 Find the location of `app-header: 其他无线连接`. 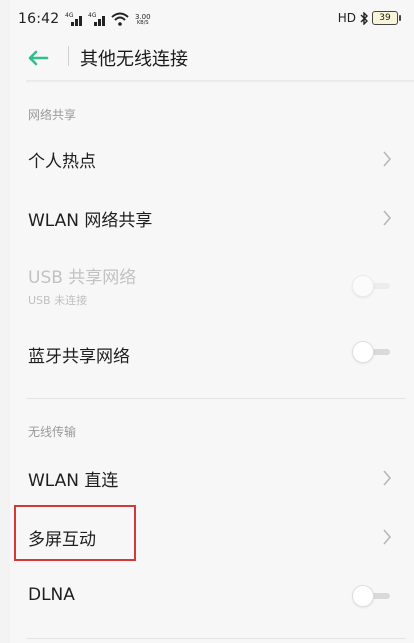

app-header: 其他无线连接 is located at coordinates (212, 58).